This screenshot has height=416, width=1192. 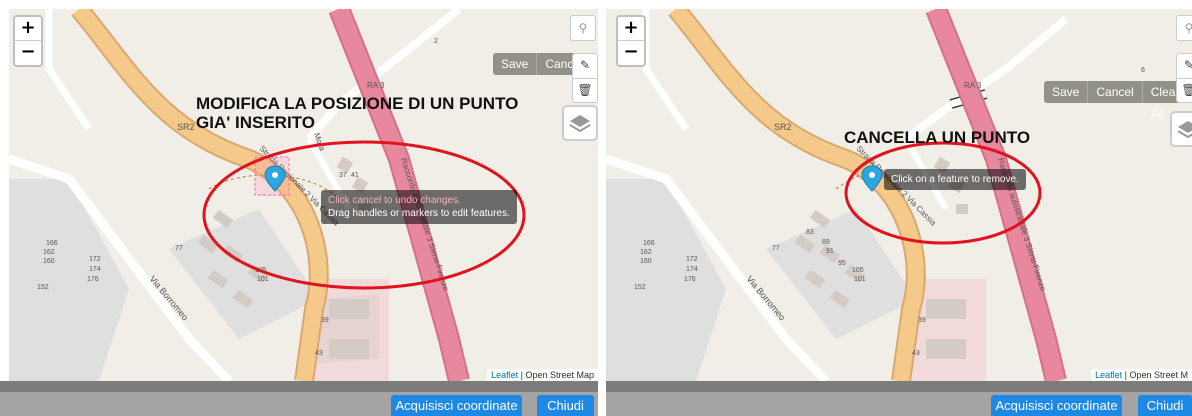 I want to click on svg-text: 37, so click(x=343, y=175).